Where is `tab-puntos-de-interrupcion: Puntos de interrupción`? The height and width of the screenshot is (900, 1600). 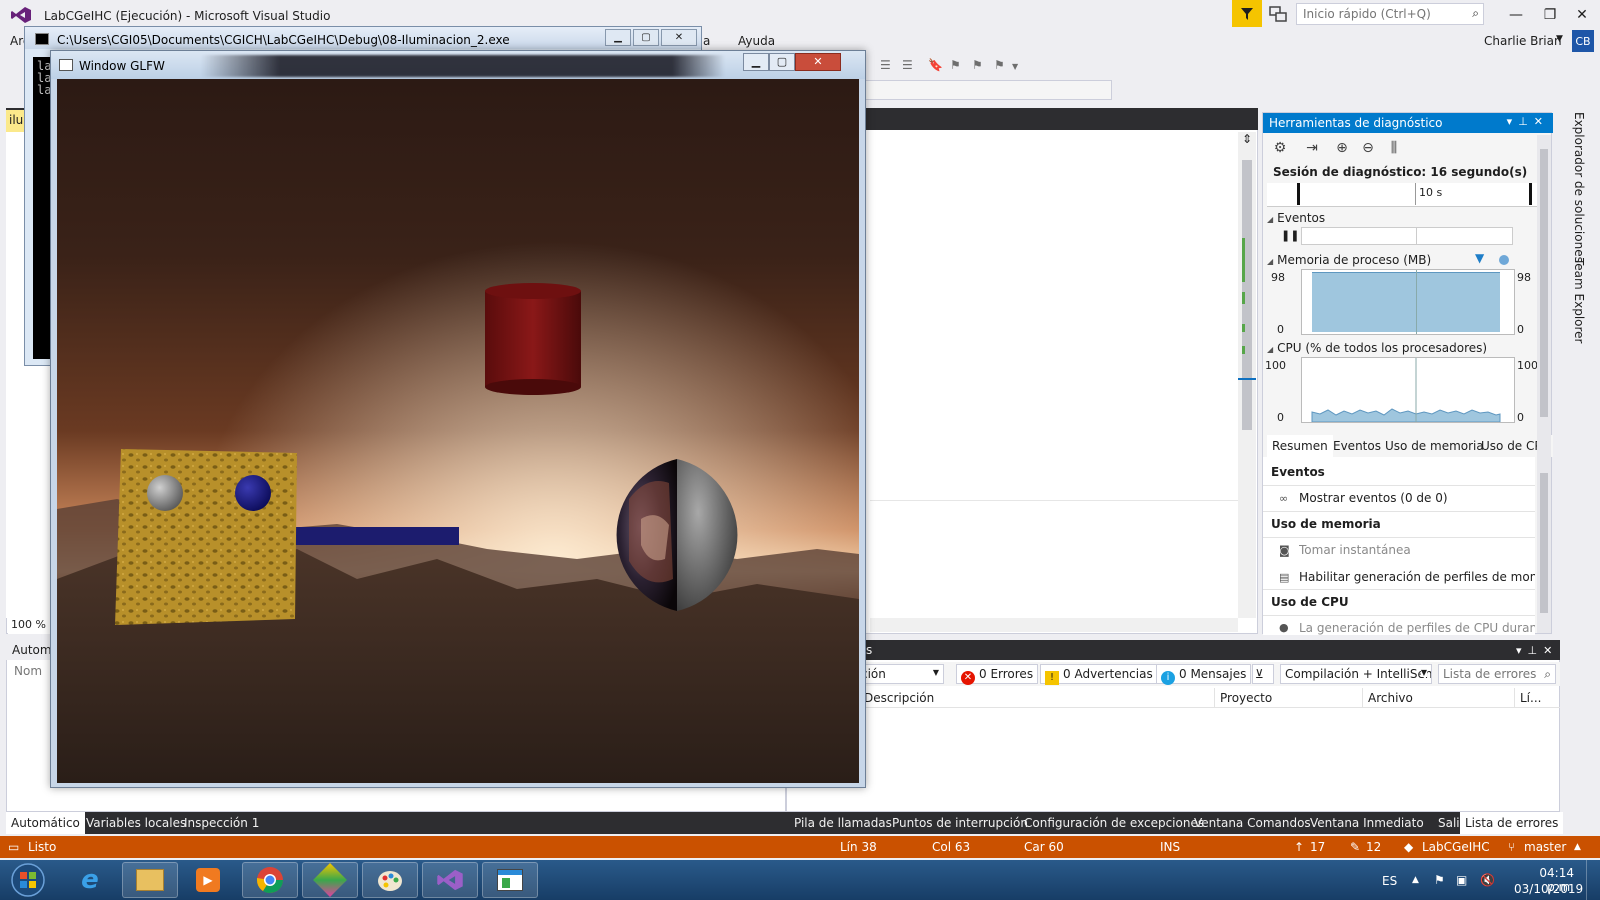
tab-puntos-de-interrupcion: Puntos de interrupción is located at coordinates (960, 823).